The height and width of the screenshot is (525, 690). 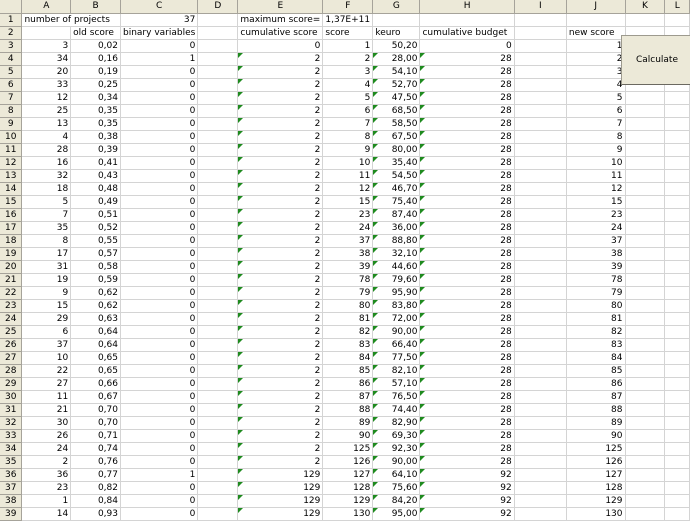 What do you see at coordinates (396, 202) in the screenshot?
I see `cell-keuro: 75,40` at bounding box center [396, 202].